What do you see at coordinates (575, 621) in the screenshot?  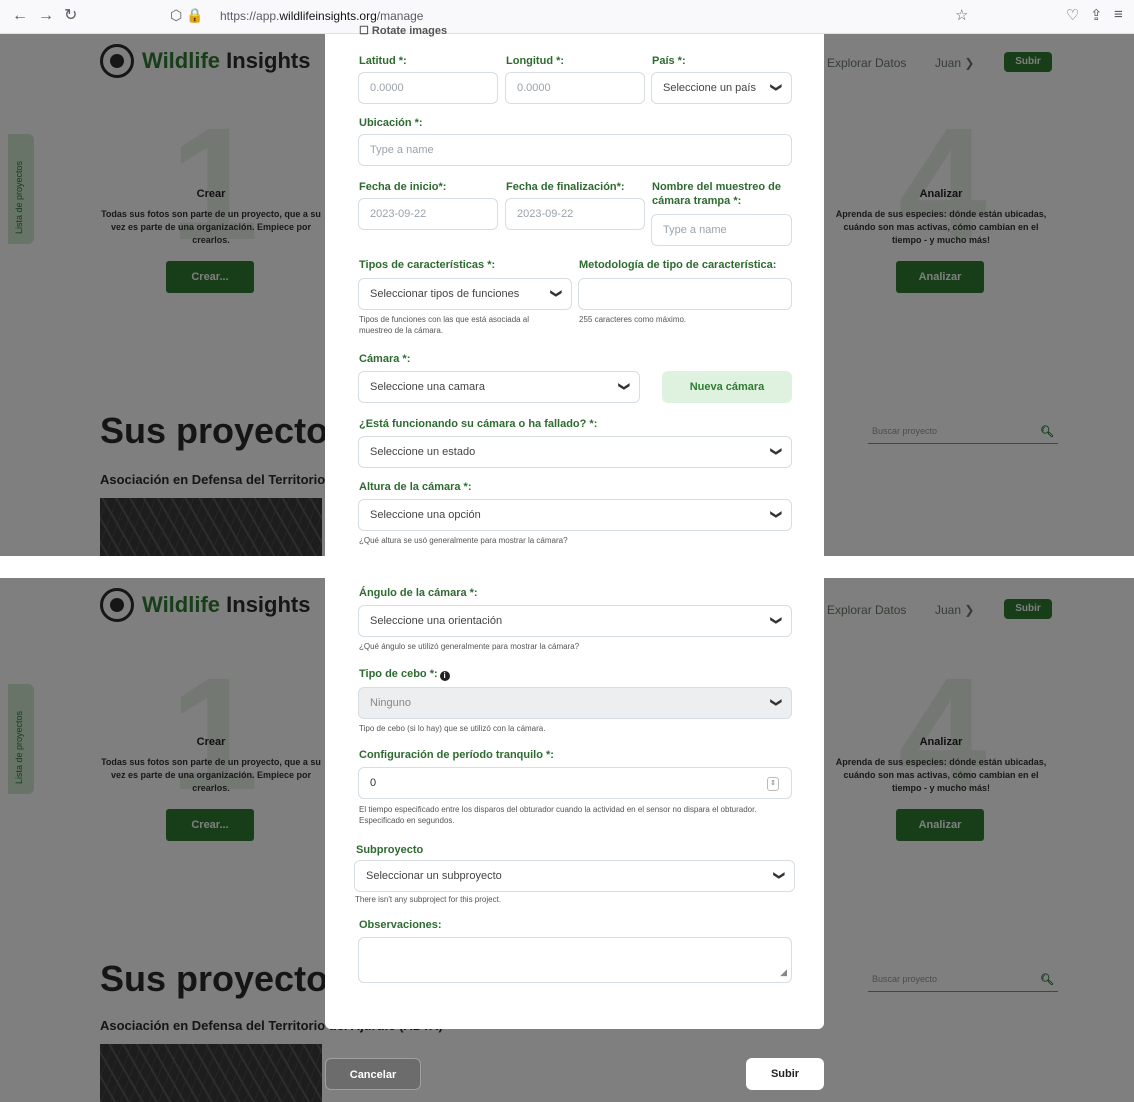 I see `camera-angle-select: Seleccione una orientación ❯` at bounding box center [575, 621].